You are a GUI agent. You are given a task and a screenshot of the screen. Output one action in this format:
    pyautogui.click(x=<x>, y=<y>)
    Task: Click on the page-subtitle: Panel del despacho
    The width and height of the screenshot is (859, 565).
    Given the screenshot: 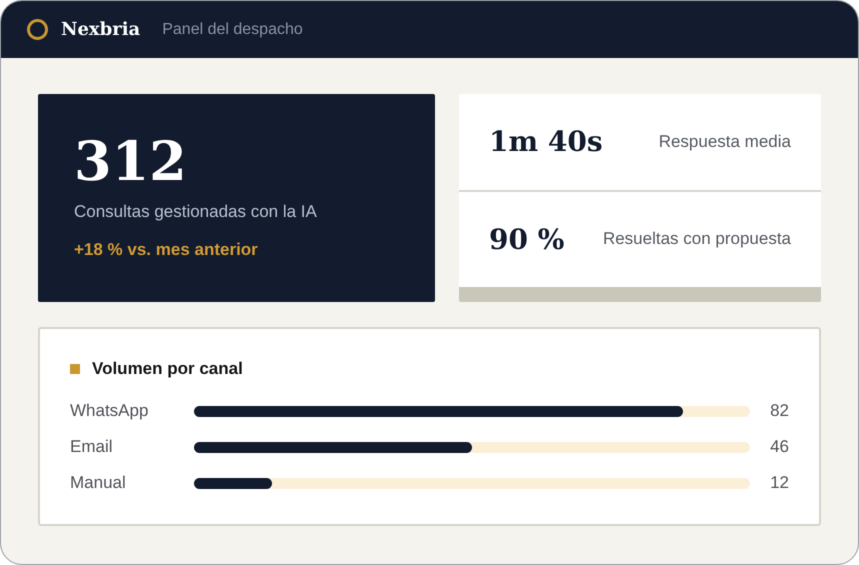 What is the action you would take?
    pyautogui.click(x=232, y=29)
    